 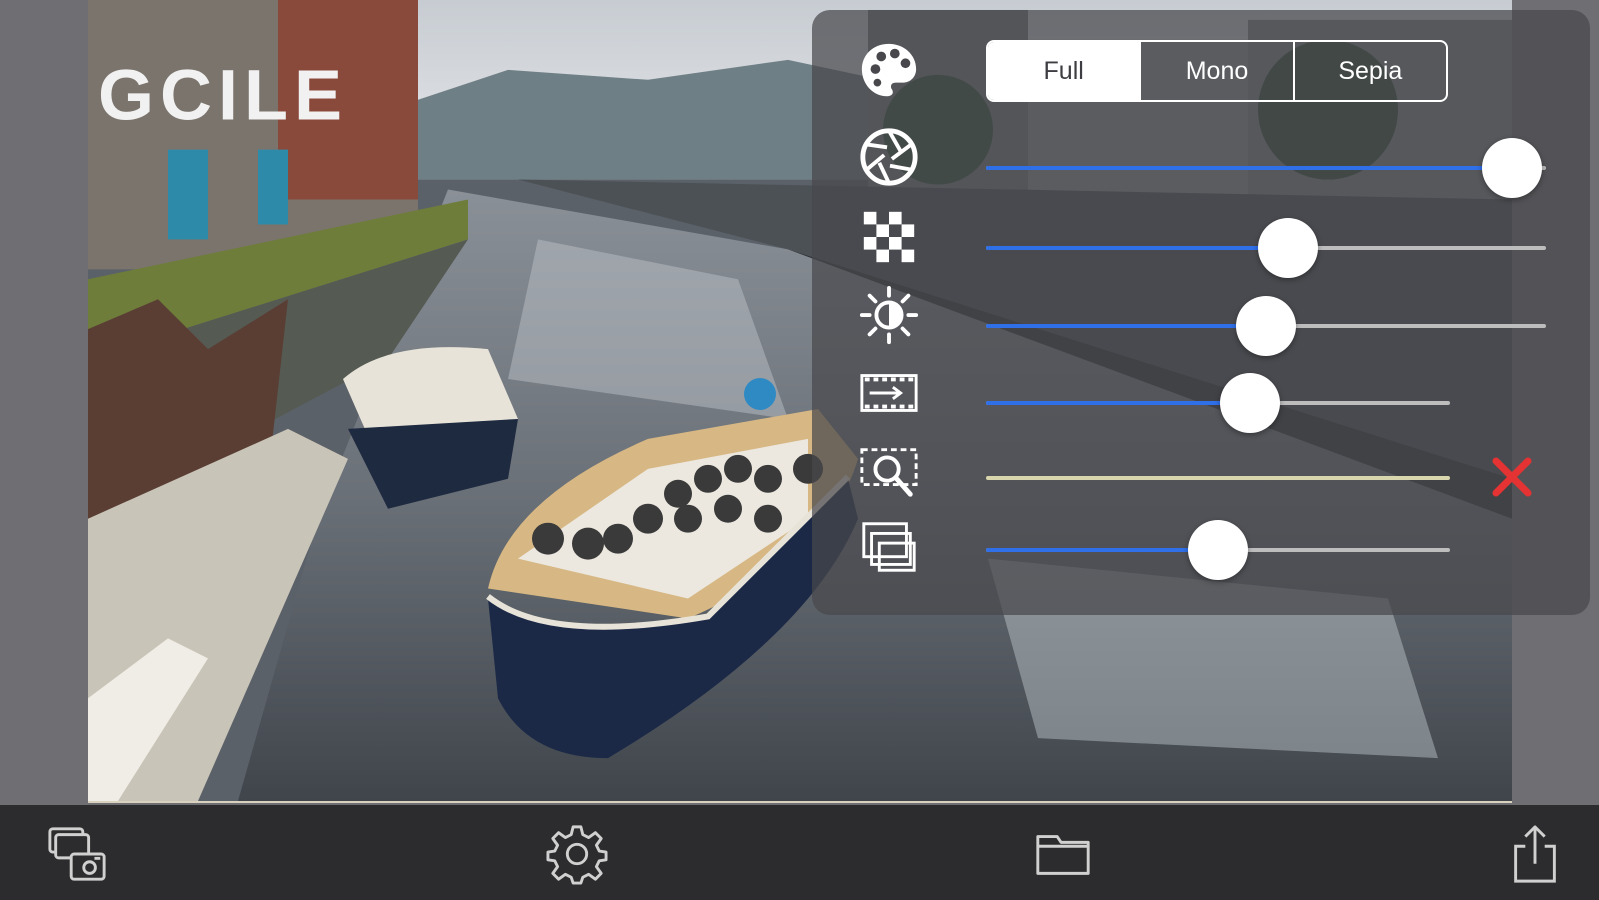 I want to click on aperture-icon, so click(x=889, y=157).